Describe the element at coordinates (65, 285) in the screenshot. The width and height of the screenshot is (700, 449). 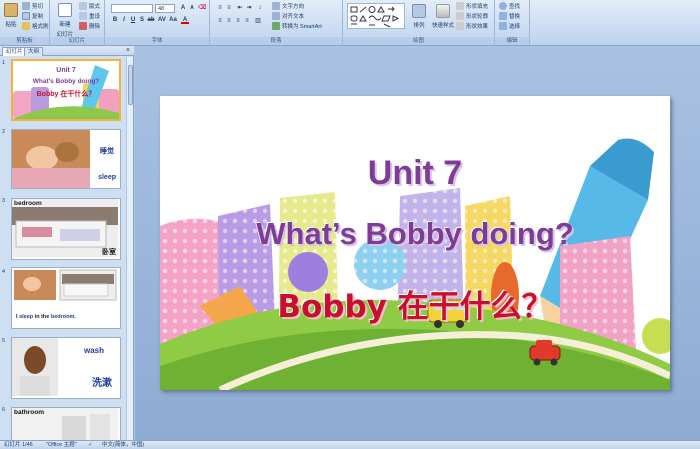
I see `sleep-bedroom-photos` at that location.